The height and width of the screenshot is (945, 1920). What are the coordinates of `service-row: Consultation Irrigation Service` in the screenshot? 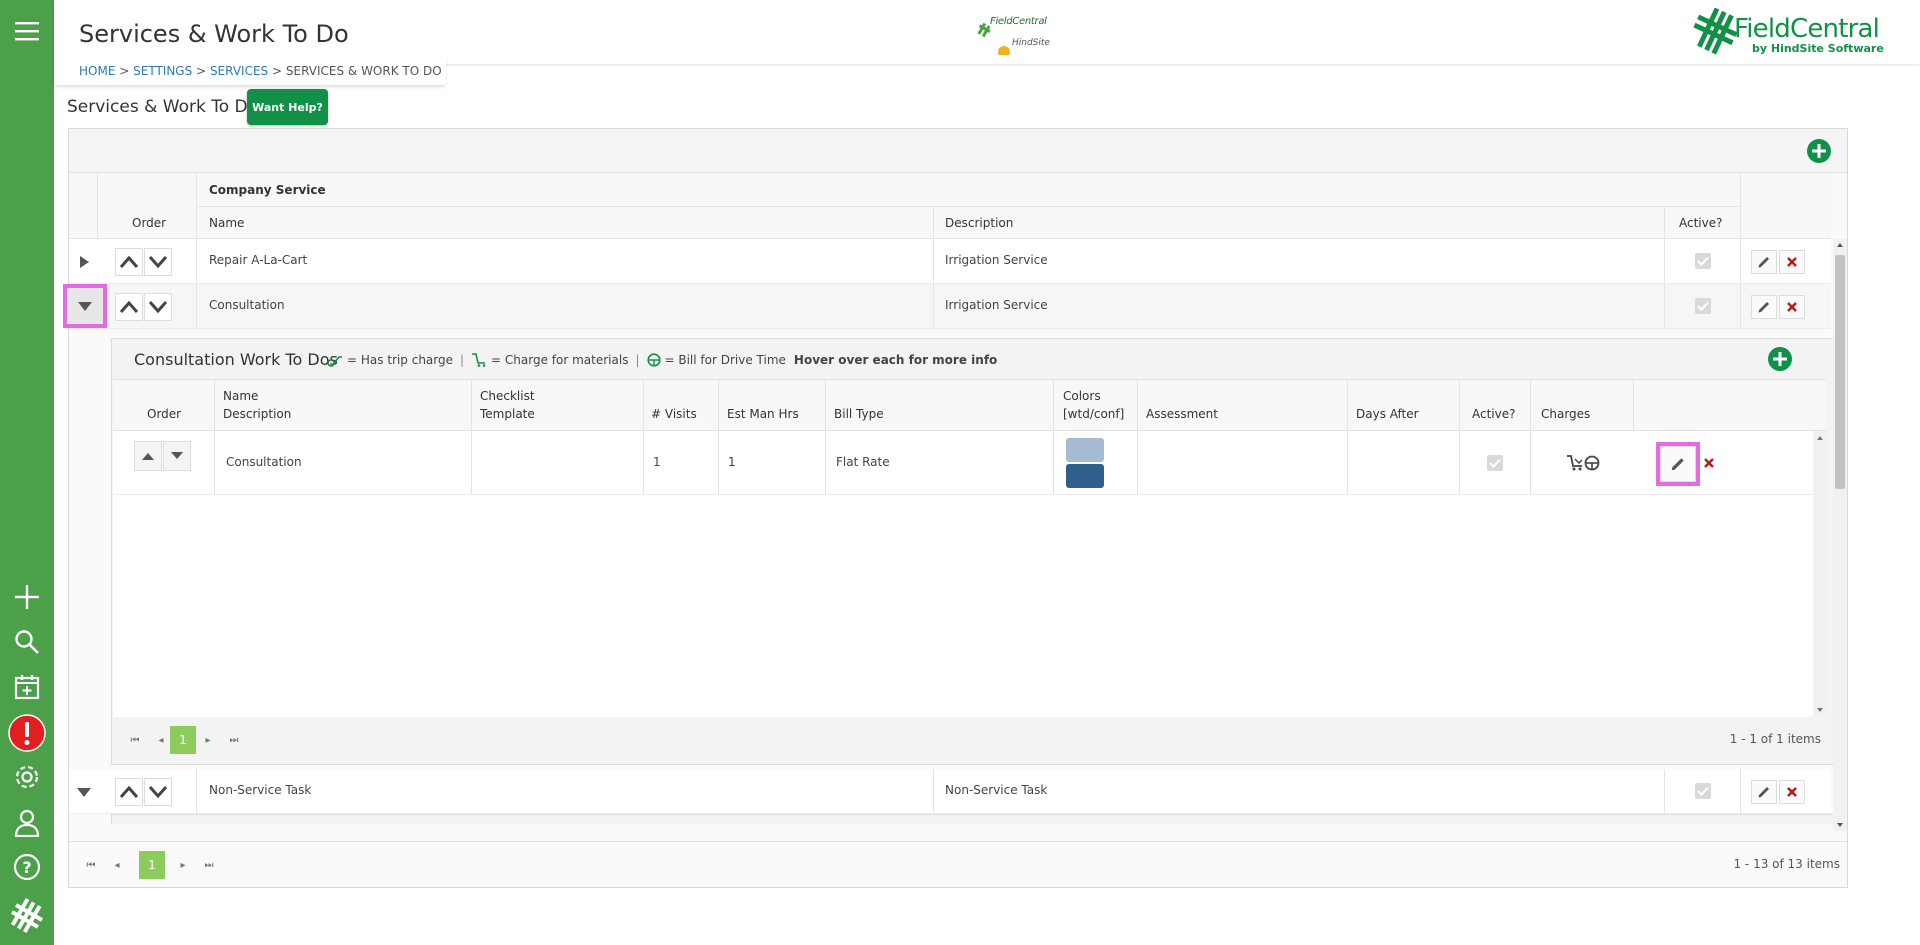 It's located at (947, 306).